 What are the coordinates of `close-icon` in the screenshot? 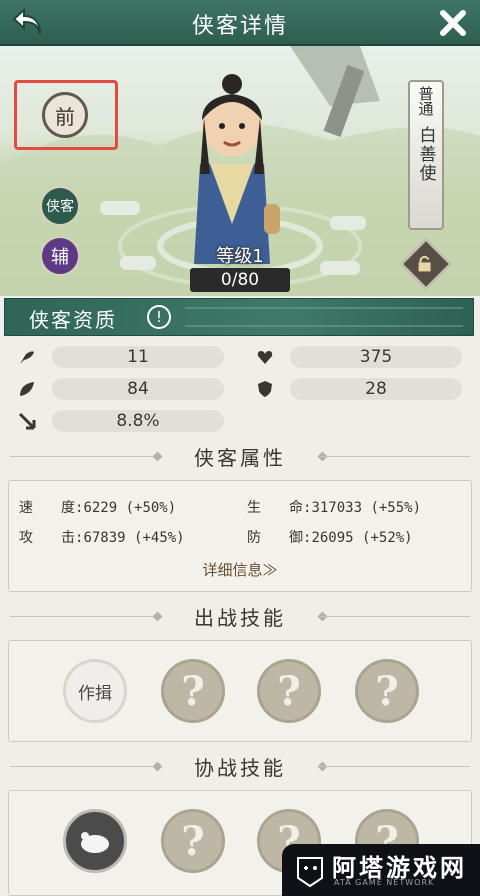 It's located at (453, 23).